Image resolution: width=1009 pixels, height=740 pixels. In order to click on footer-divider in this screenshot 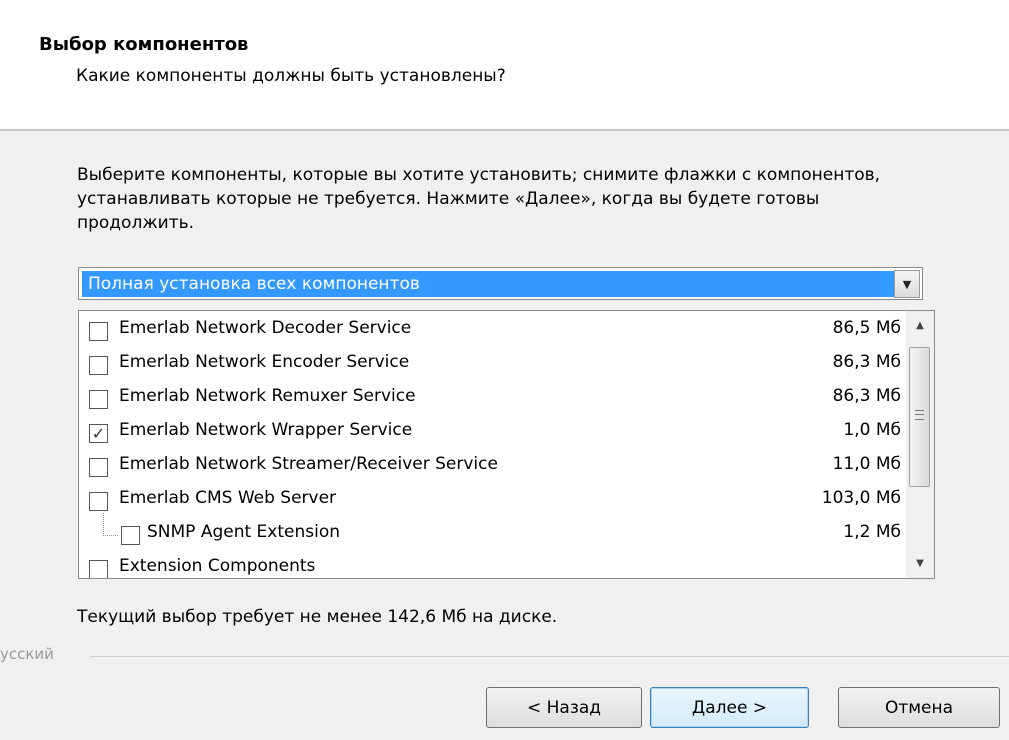, I will do `click(549, 656)`.